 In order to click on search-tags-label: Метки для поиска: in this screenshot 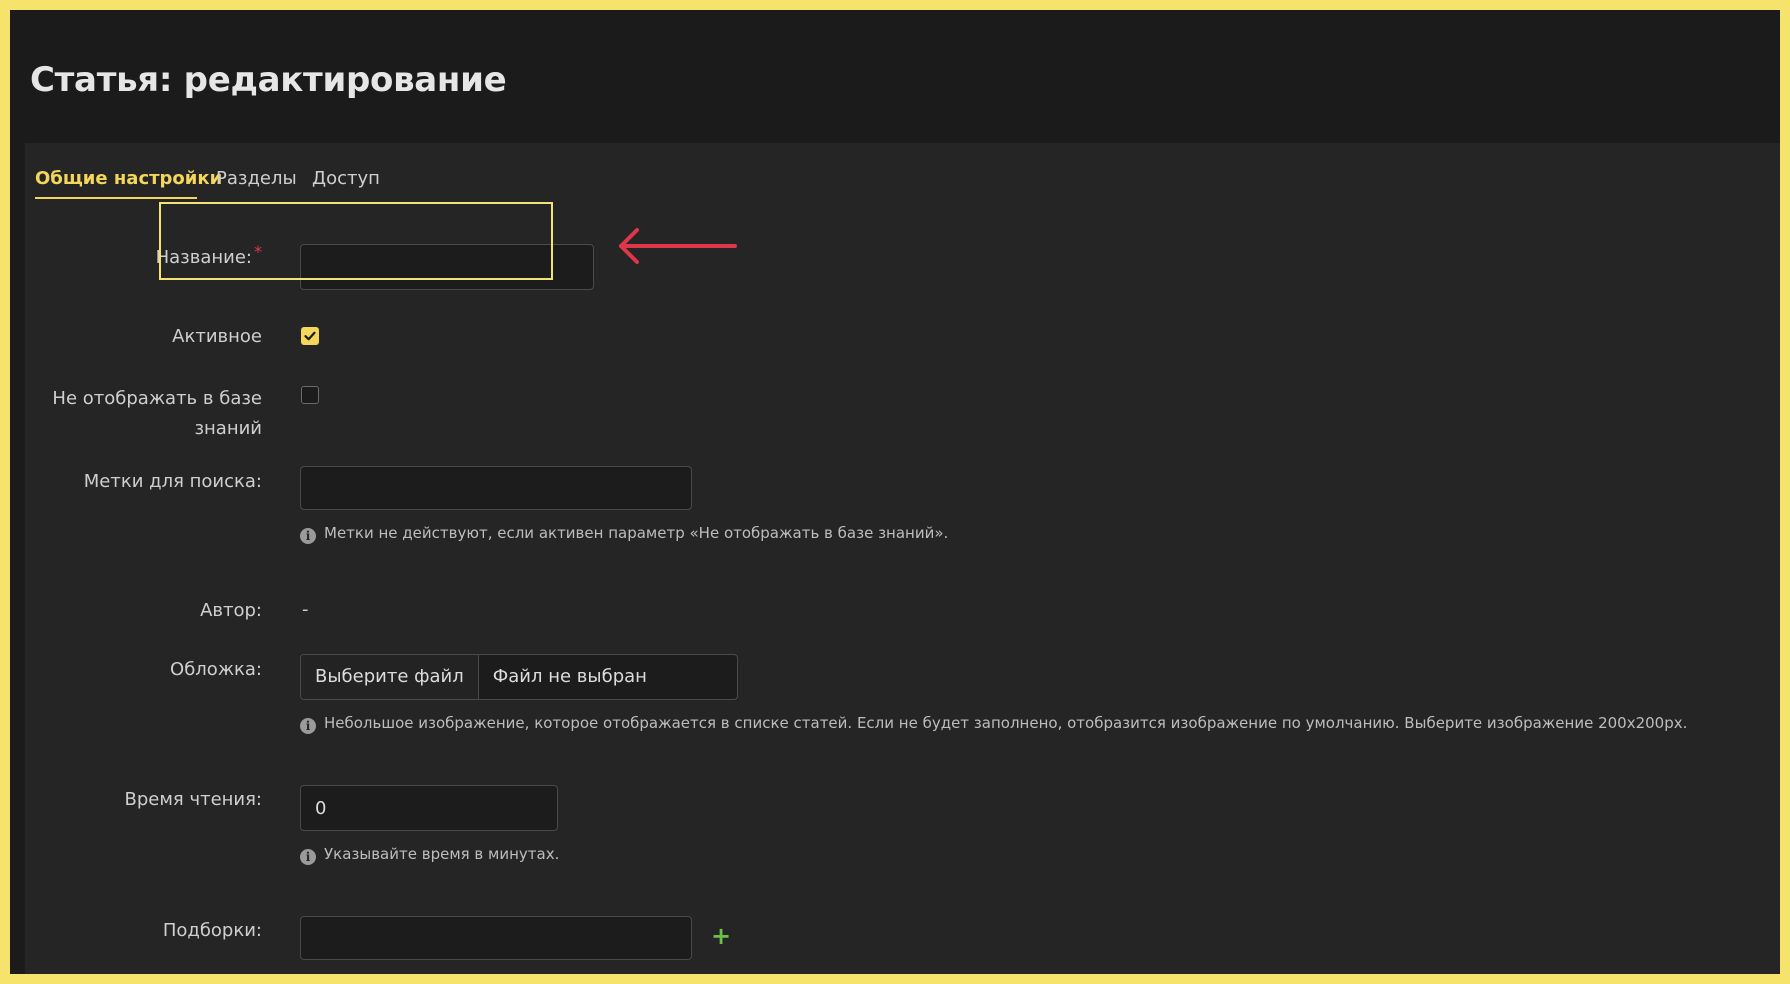, I will do `click(172, 481)`.